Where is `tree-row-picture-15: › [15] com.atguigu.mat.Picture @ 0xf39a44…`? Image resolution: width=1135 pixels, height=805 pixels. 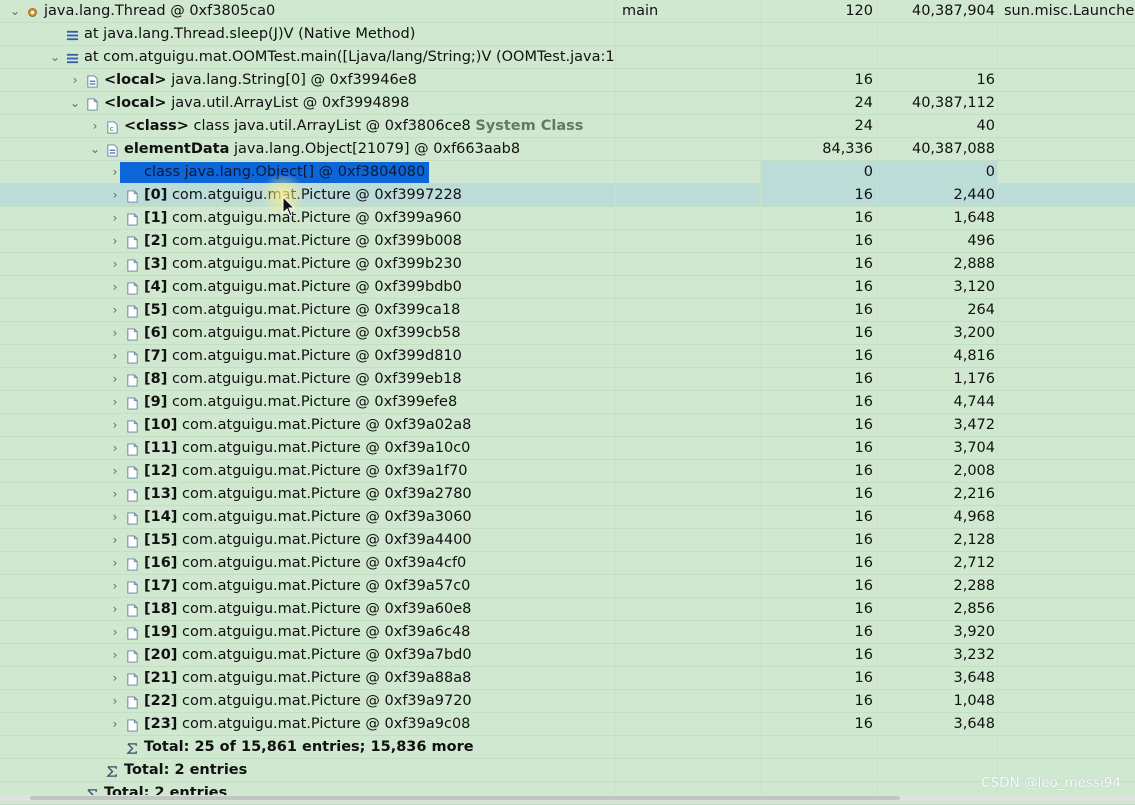
tree-row-picture-15: › [15] com.atguigu.mat.Picture @ 0xf39a44… is located at coordinates (567, 540).